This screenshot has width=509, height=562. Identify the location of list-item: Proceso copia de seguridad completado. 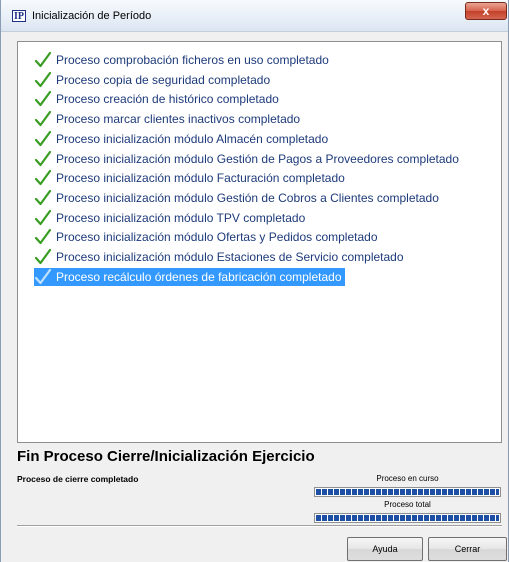
(153, 80).